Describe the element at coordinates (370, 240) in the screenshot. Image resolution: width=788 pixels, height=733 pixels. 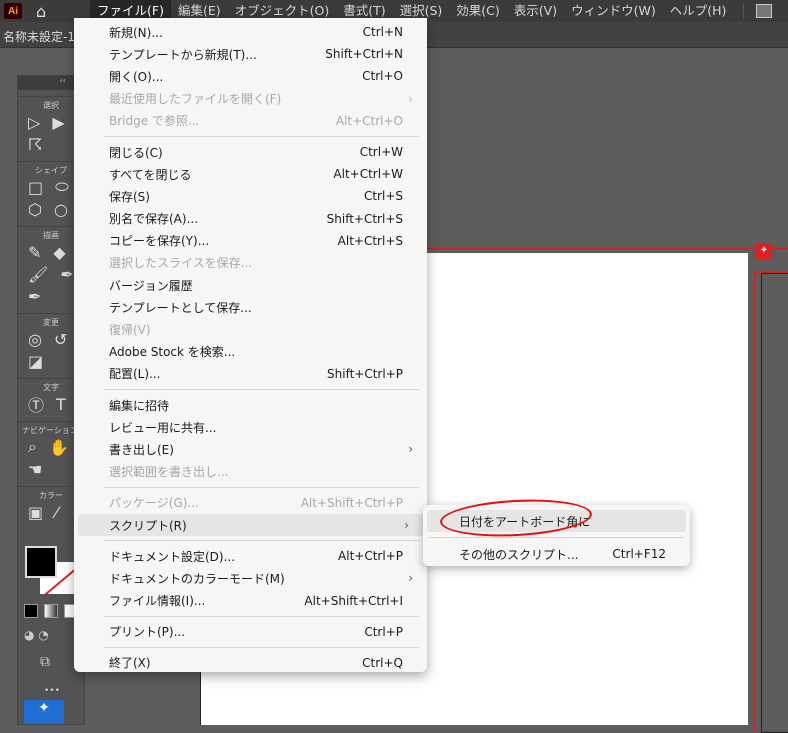
I see `menu-item-shortcut: Alt+Ctrl+S` at that location.